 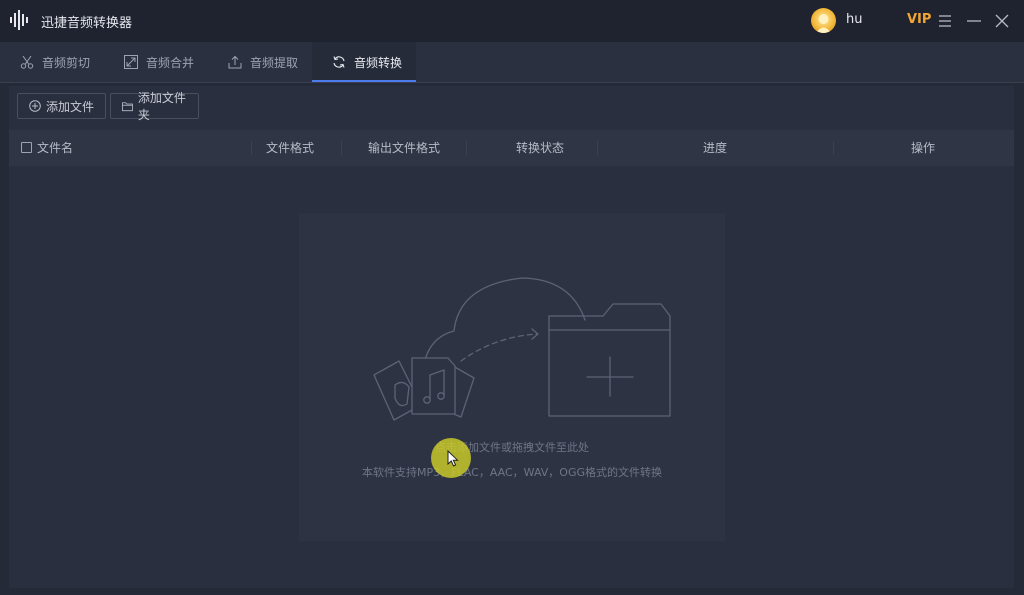 I want to click on merge-icon, so click(x=131, y=62).